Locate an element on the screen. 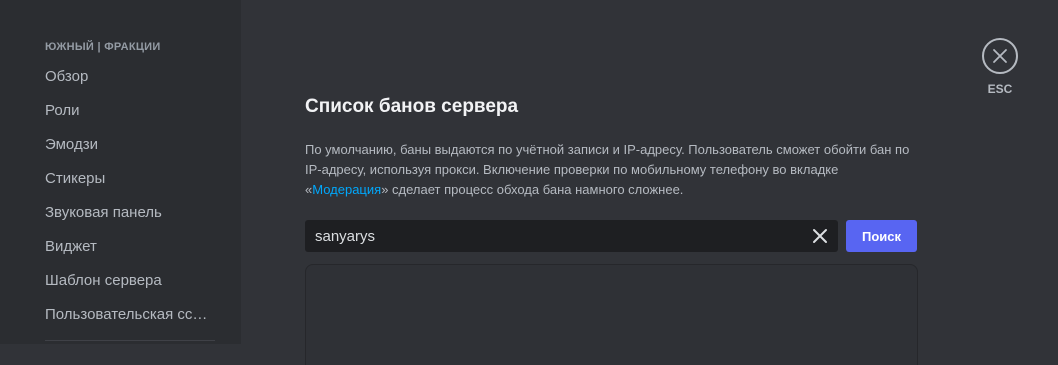  sidebar-item-soundboard: Звуковая панель is located at coordinates (131, 213).